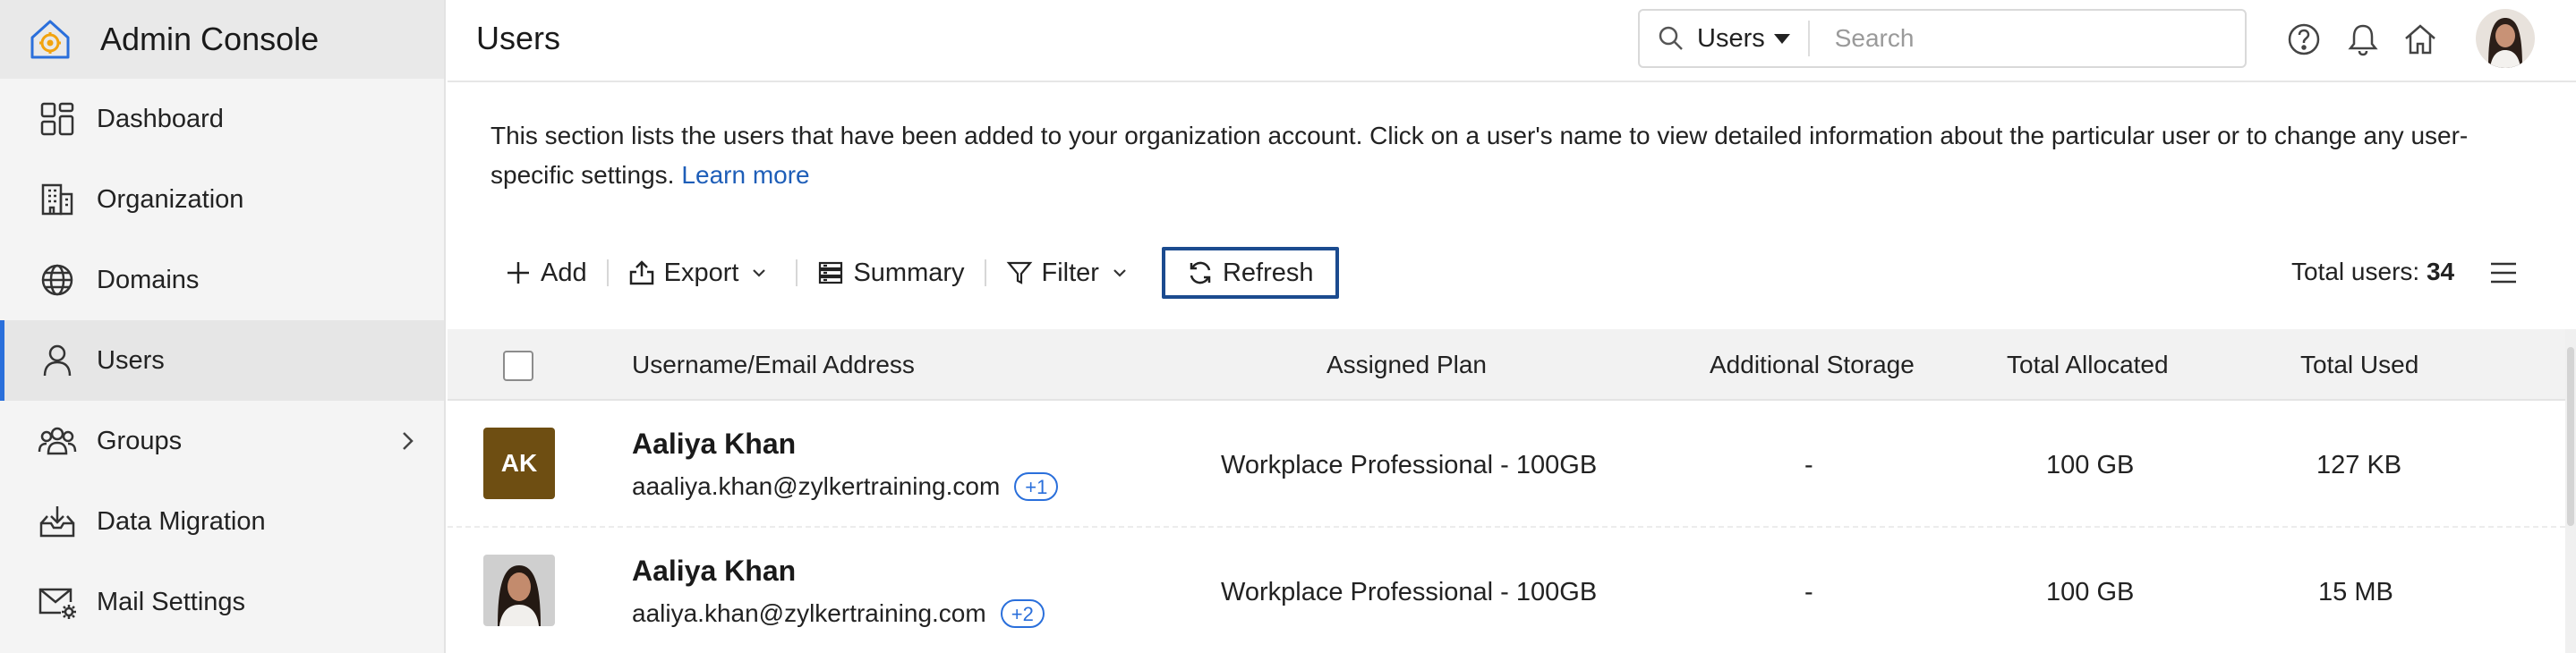 The image size is (2576, 653). Describe the element at coordinates (50, 39) in the screenshot. I see `admin-console-logo-icon` at that location.